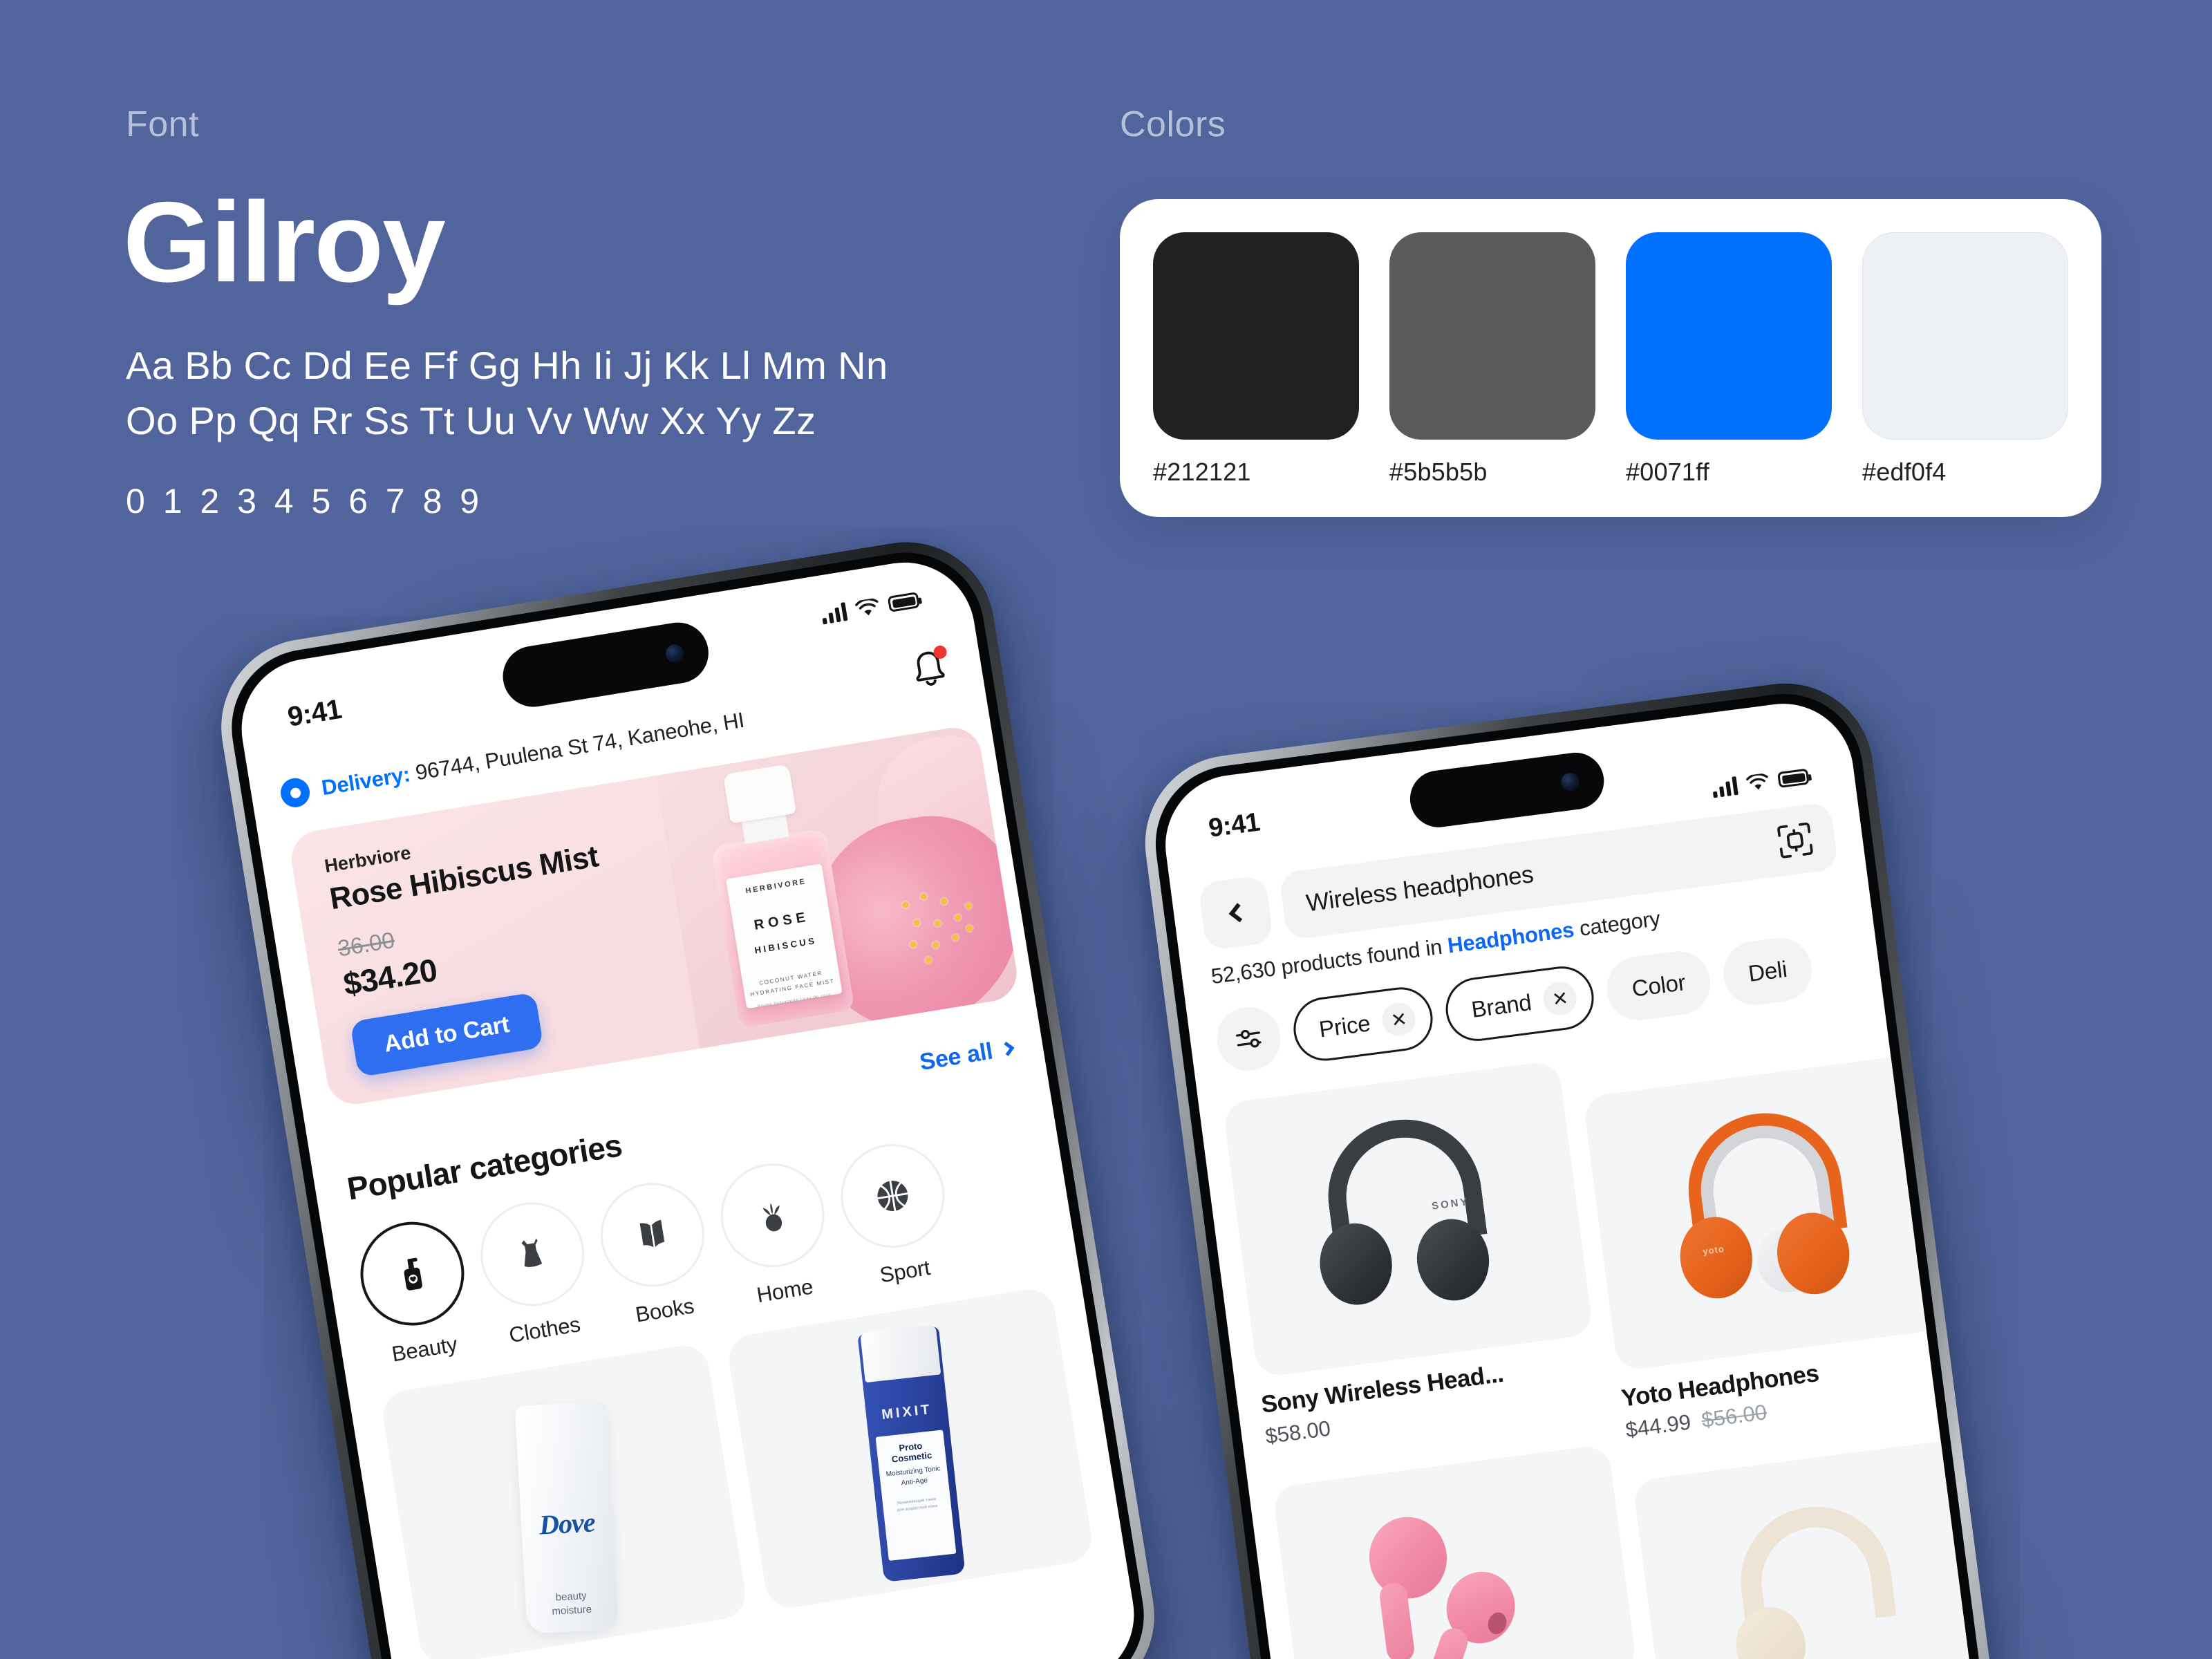  I want to click on mixit-label-title: Proto Cosmetic, so click(911, 1452).